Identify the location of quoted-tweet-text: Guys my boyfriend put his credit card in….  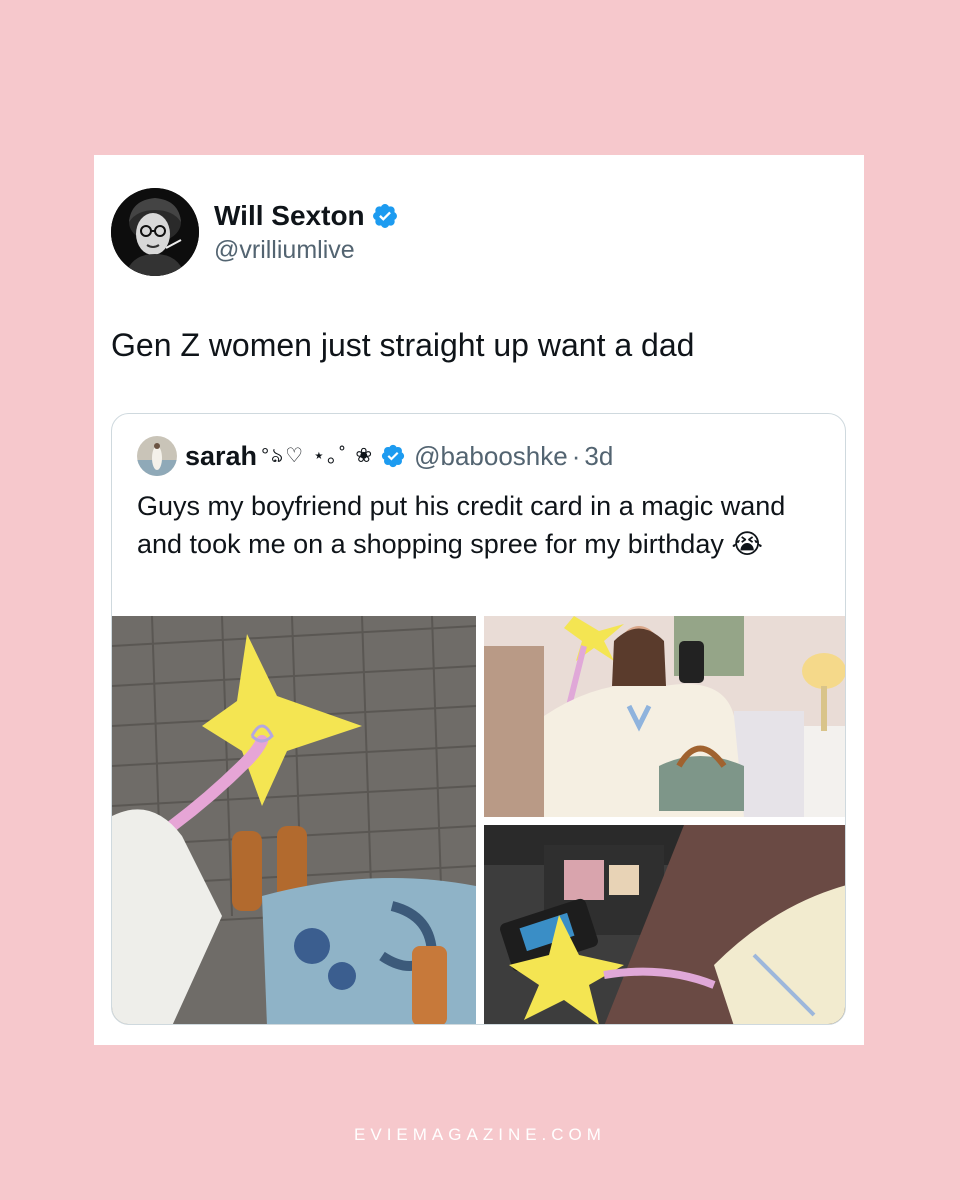
(461, 525).